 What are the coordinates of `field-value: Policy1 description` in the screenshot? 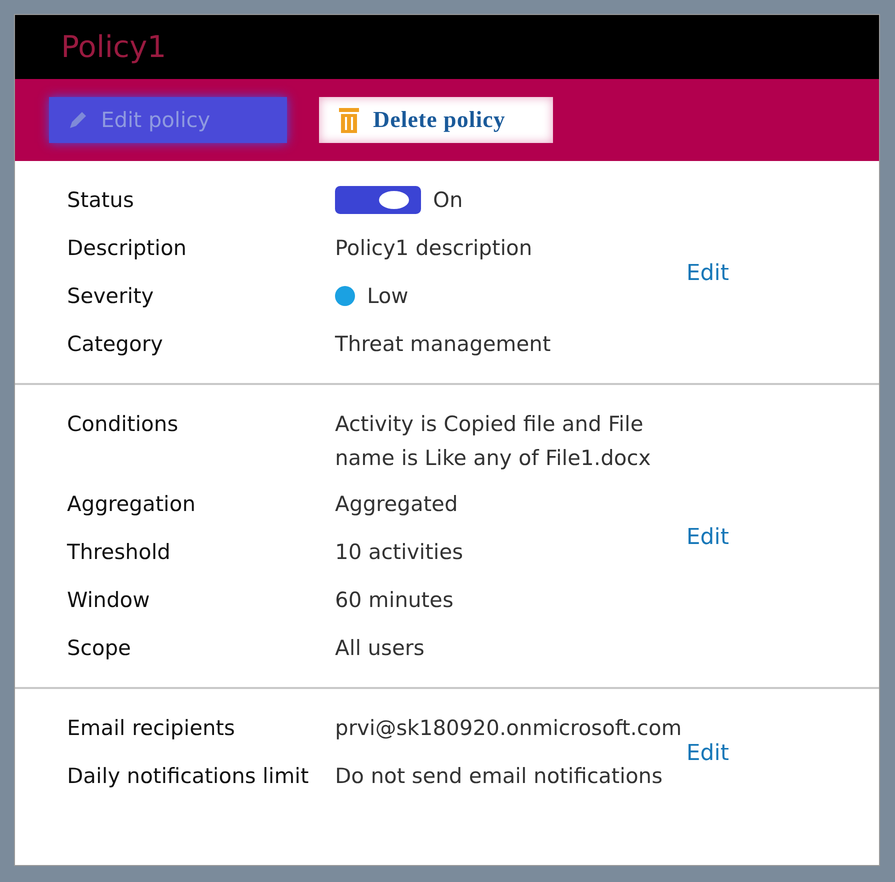 It's located at (433, 248).